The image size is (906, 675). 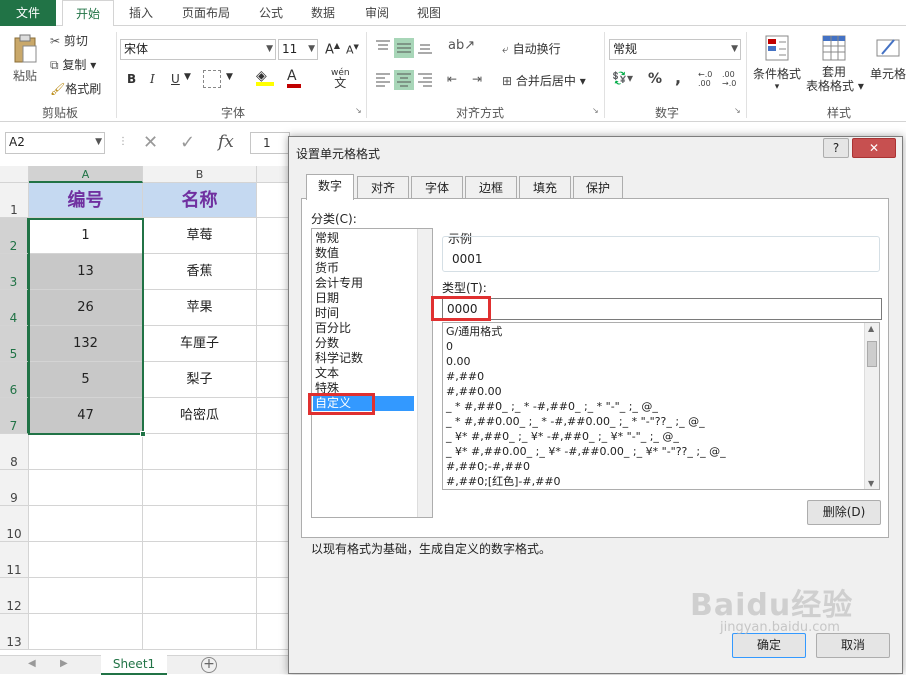 I want to click on tab-formulas: 公式, so click(x=271, y=13).